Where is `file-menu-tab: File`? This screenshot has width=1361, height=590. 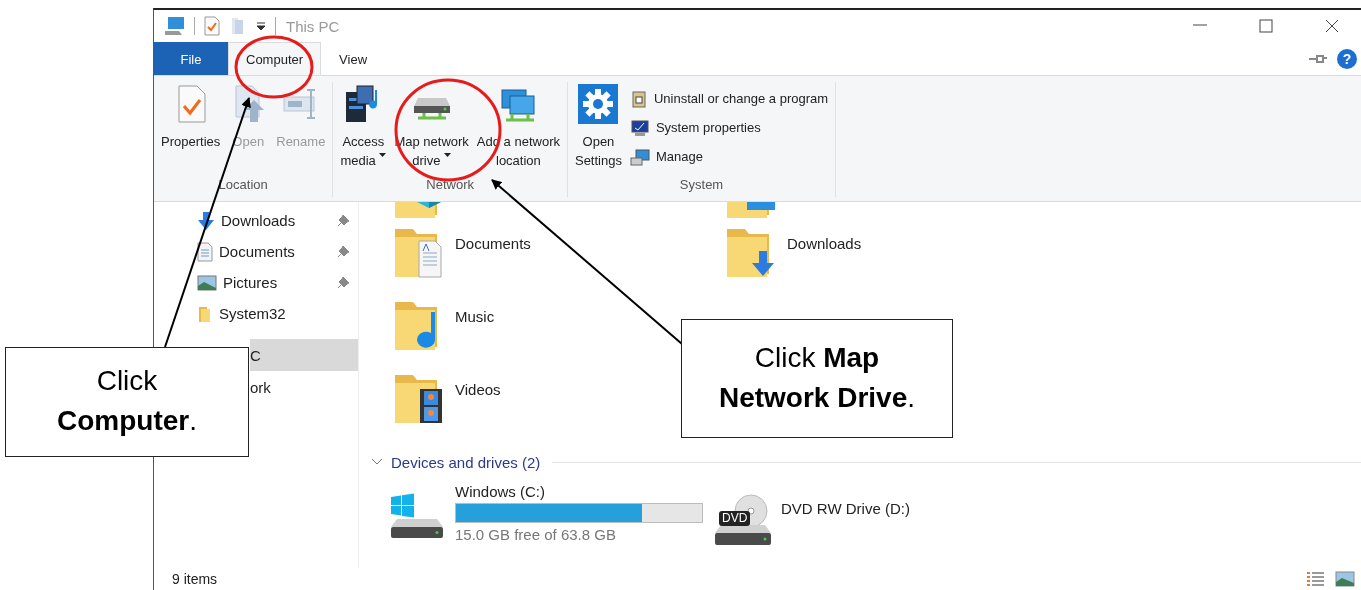
file-menu-tab: File is located at coordinates (191, 58).